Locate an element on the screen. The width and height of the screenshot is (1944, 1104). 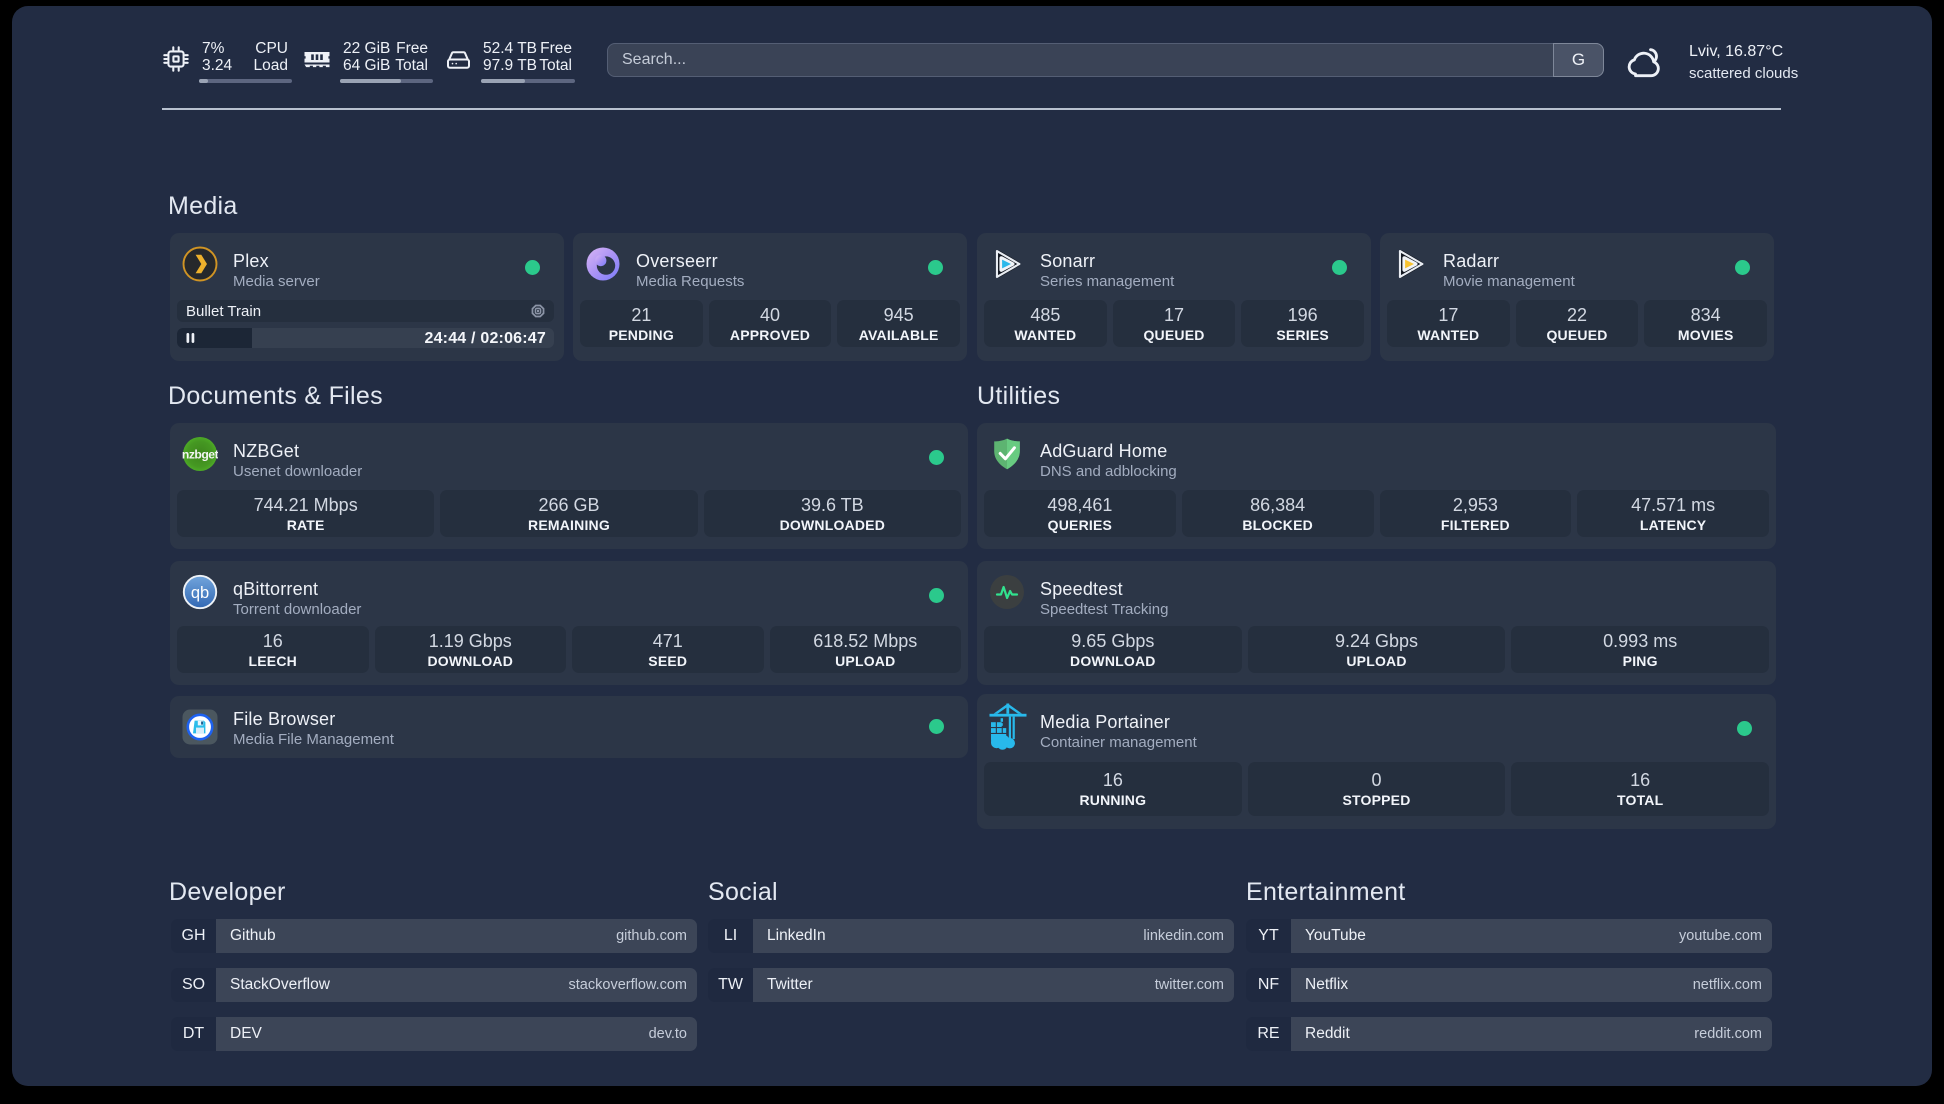
svg-text: nzbget is located at coordinates (200, 454).